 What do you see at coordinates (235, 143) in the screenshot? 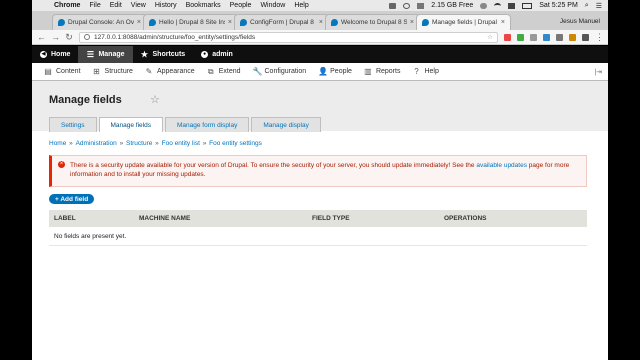
I see `breadcrumb-foo-entity-settings: Foo entity settings` at bounding box center [235, 143].